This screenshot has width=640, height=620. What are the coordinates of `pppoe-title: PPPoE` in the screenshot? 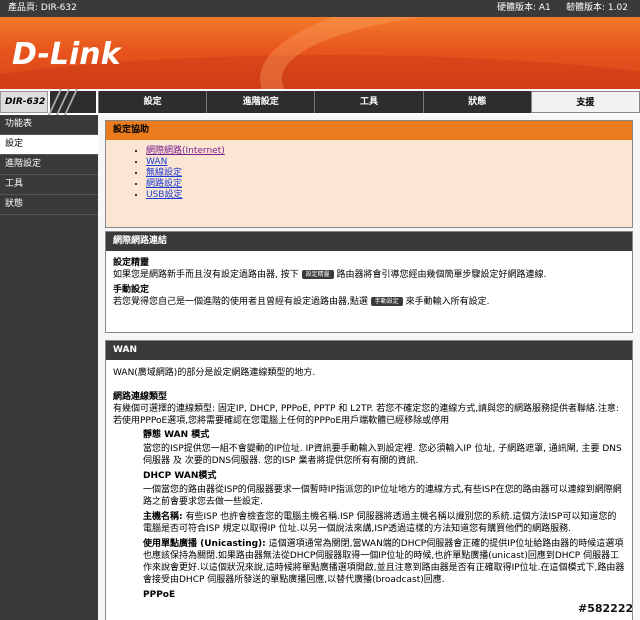 It's located at (159, 595).